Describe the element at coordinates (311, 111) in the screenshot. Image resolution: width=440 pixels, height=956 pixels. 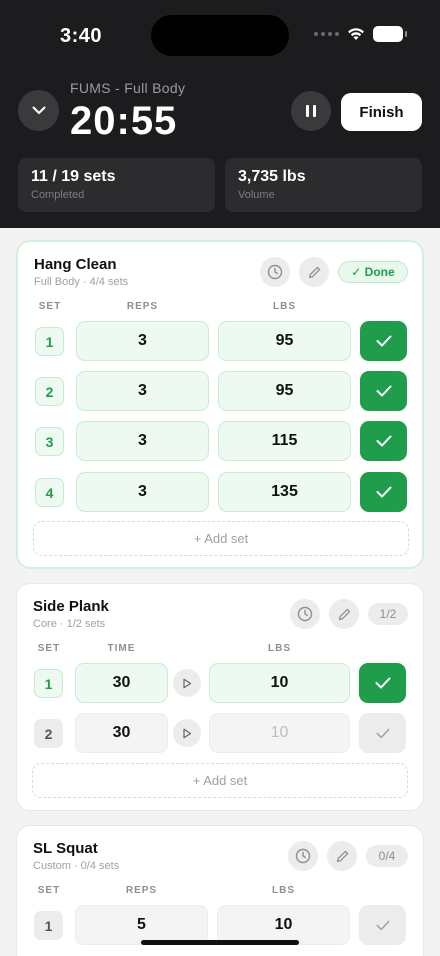
I see `pause-button` at that location.